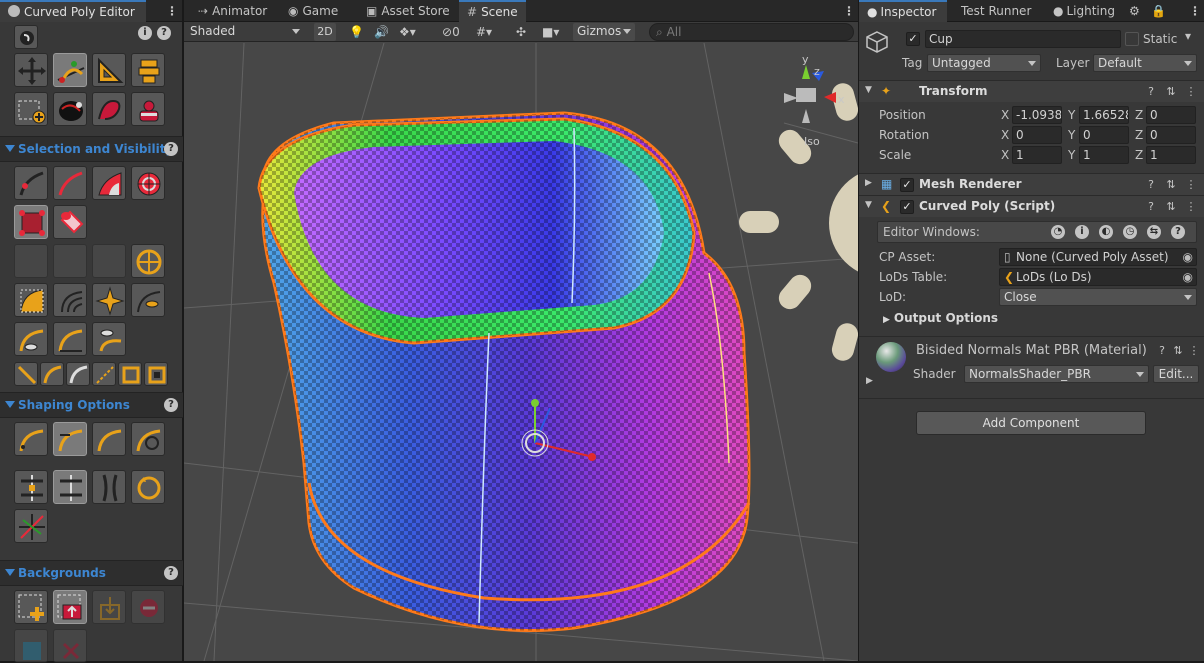 The height and width of the screenshot is (663, 1204). Describe the element at coordinates (907, 185) in the screenshot. I see `mesh-renderer-enabled-checkbox: ✓` at that location.